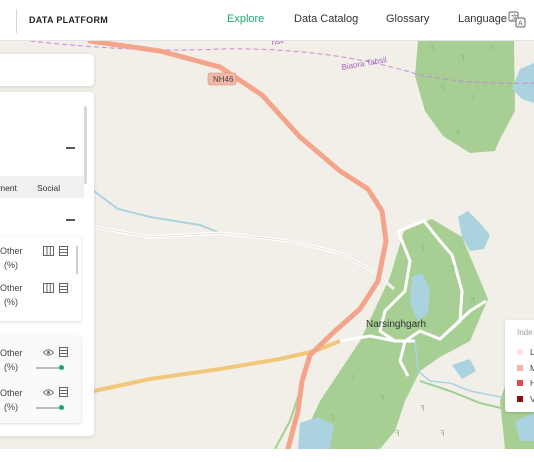 Image resolution: width=534 pixels, height=462 pixels. Describe the element at coordinates (85, 145) in the screenshot. I see `side-panel-scrollbar` at that location.